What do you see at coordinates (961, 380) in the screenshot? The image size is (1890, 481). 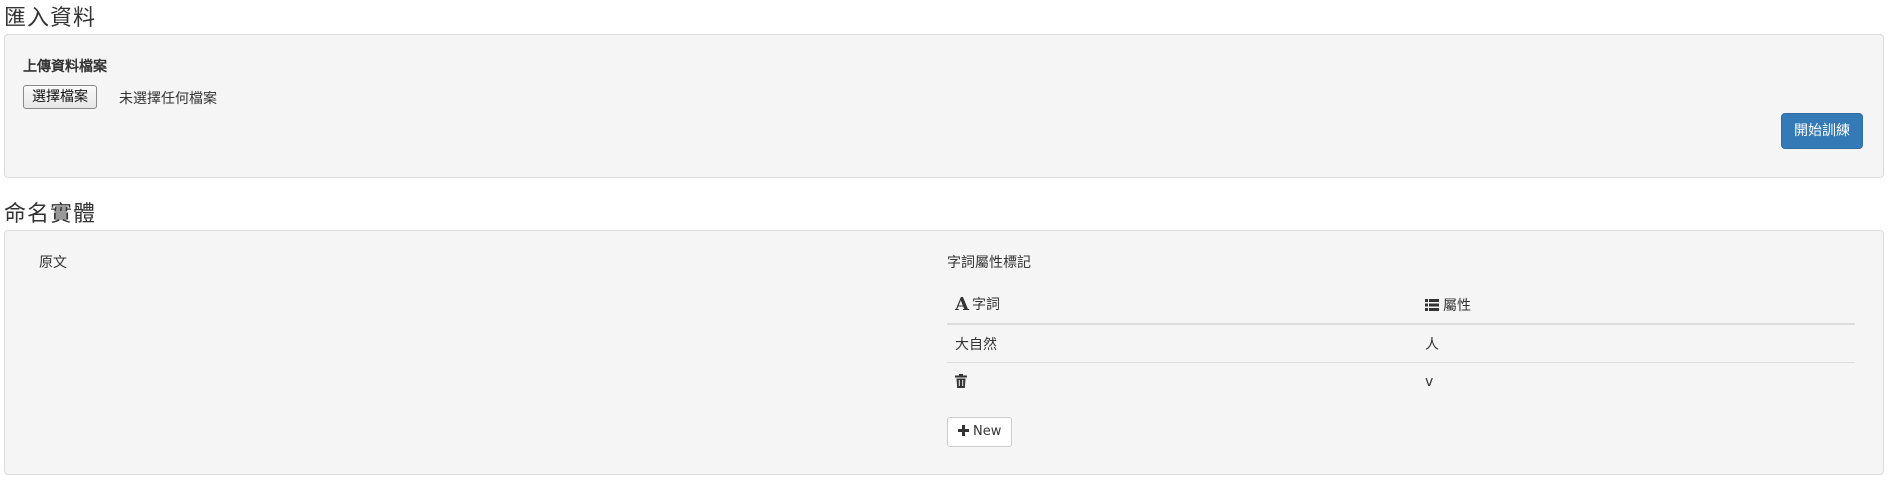 I see `trash-icon` at bounding box center [961, 380].